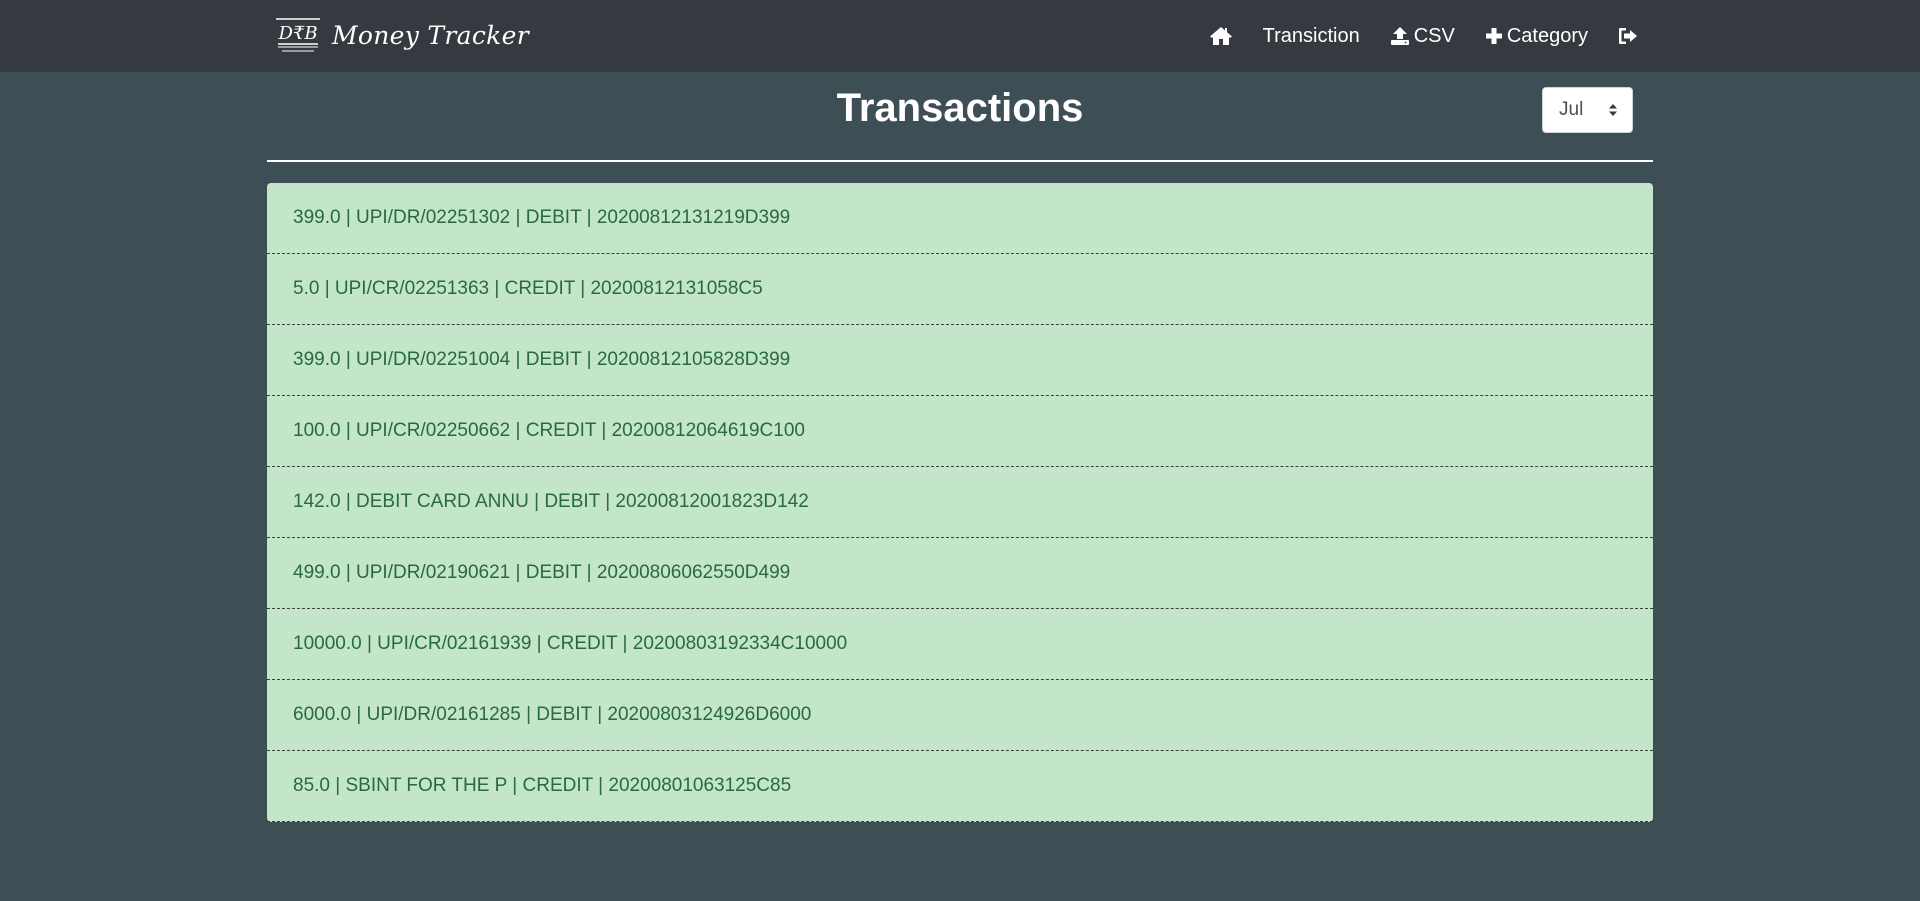 The image size is (1920, 901). I want to click on upload-icon, so click(1399, 36).